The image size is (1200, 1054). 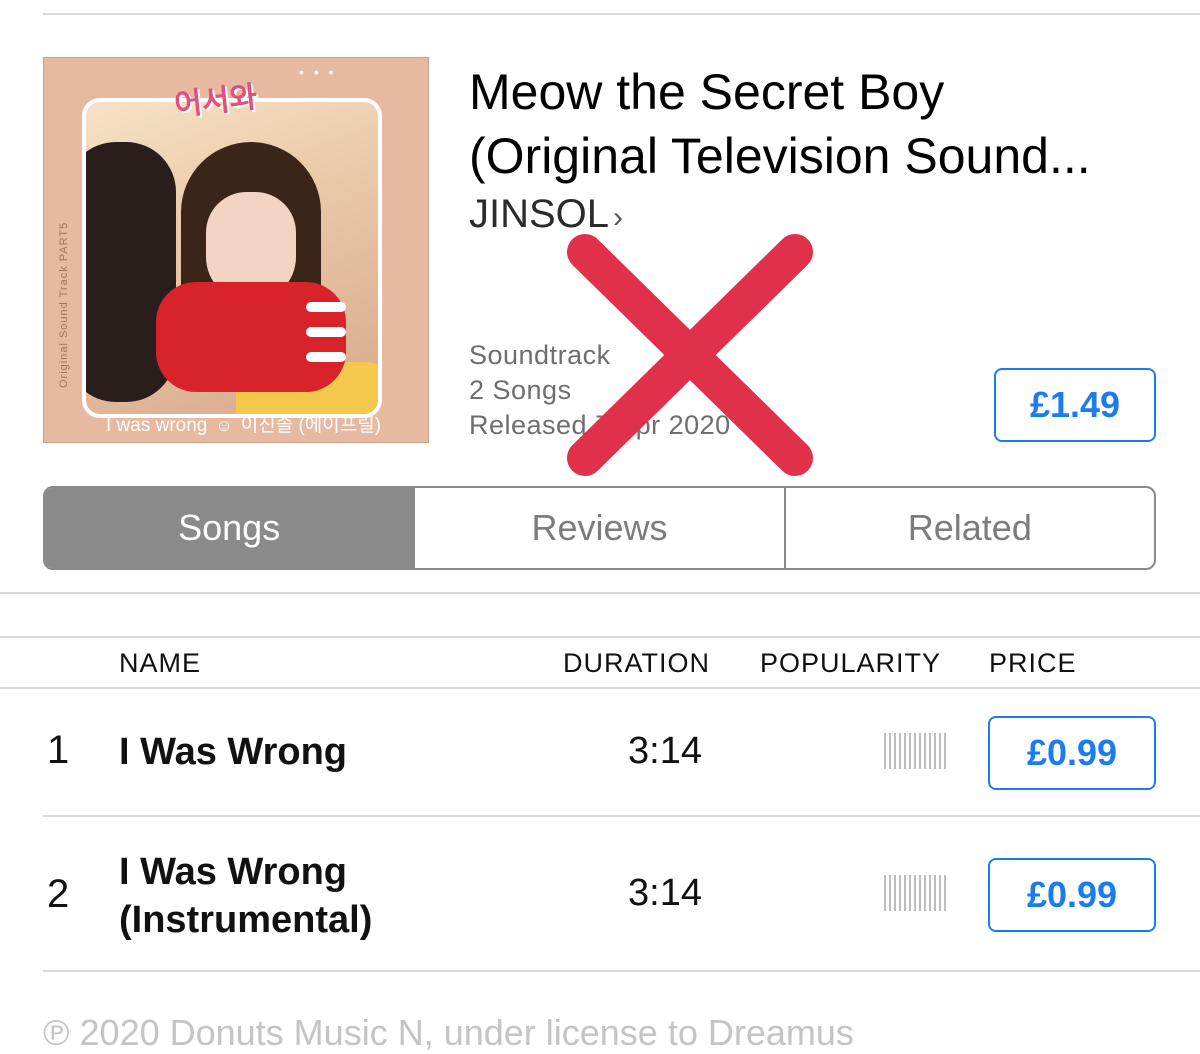 I want to click on artwork-caption: I was wrong ☺ 이진솔 (에이프릴), so click(x=243, y=423).